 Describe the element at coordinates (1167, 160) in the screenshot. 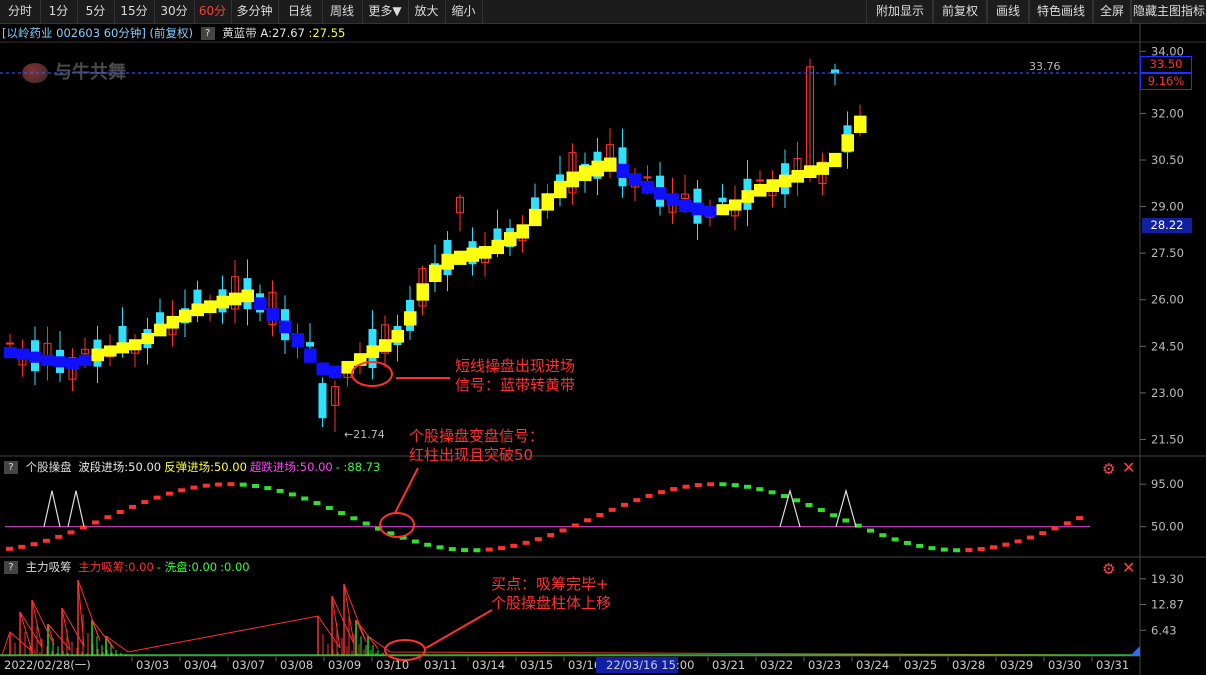

I see `y-tick-label: 30.50` at that location.